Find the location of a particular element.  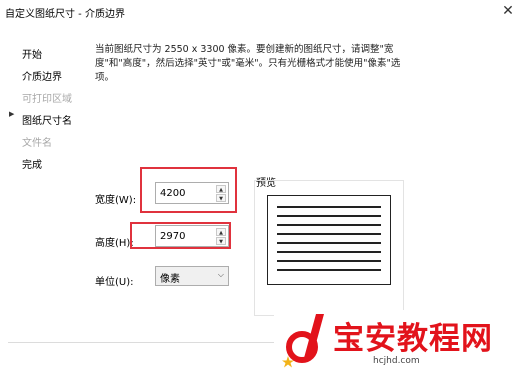

units-dropdown: 像素 ⌵ is located at coordinates (192, 276).